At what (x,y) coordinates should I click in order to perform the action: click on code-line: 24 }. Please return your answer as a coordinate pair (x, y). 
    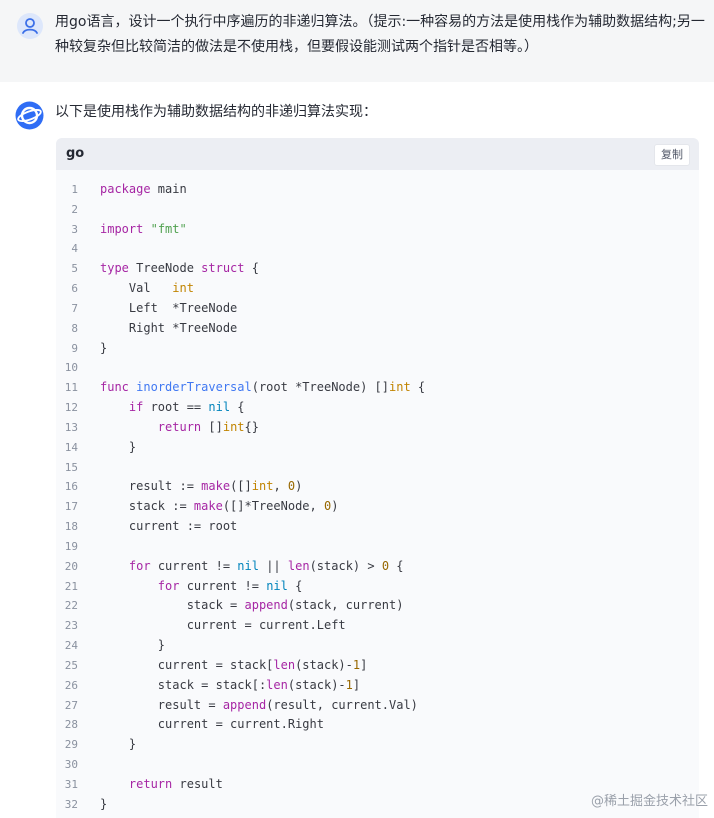
    Looking at the image, I should click on (377, 646).